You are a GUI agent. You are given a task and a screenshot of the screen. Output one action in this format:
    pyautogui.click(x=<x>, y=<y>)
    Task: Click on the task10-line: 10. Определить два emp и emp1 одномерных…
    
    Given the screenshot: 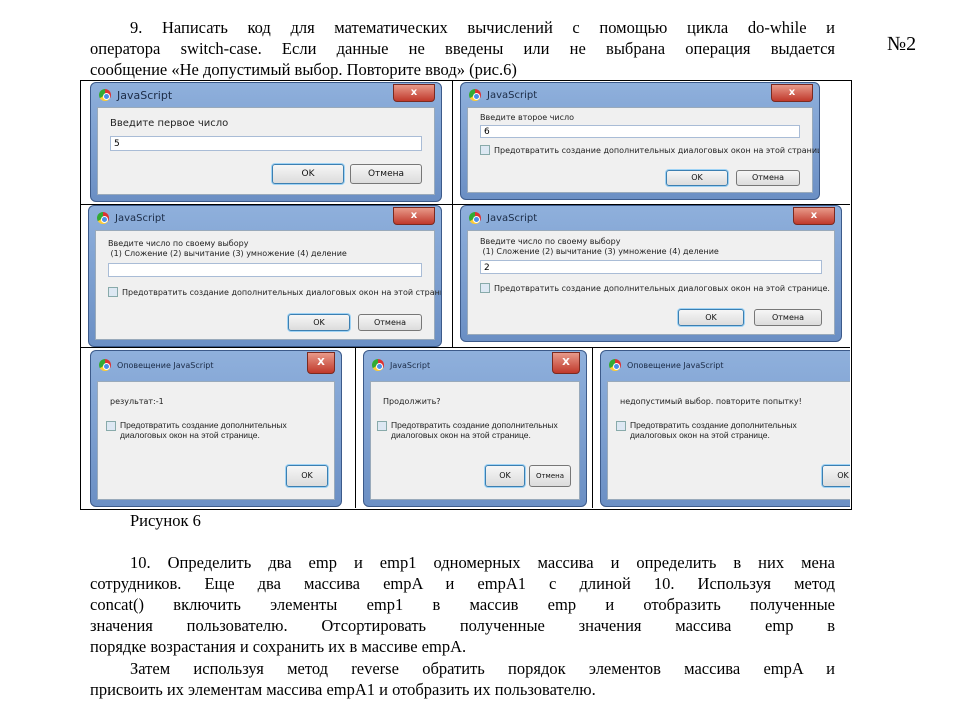 What is the action you would take?
    pyautogui.click(x=482, y=562)
    